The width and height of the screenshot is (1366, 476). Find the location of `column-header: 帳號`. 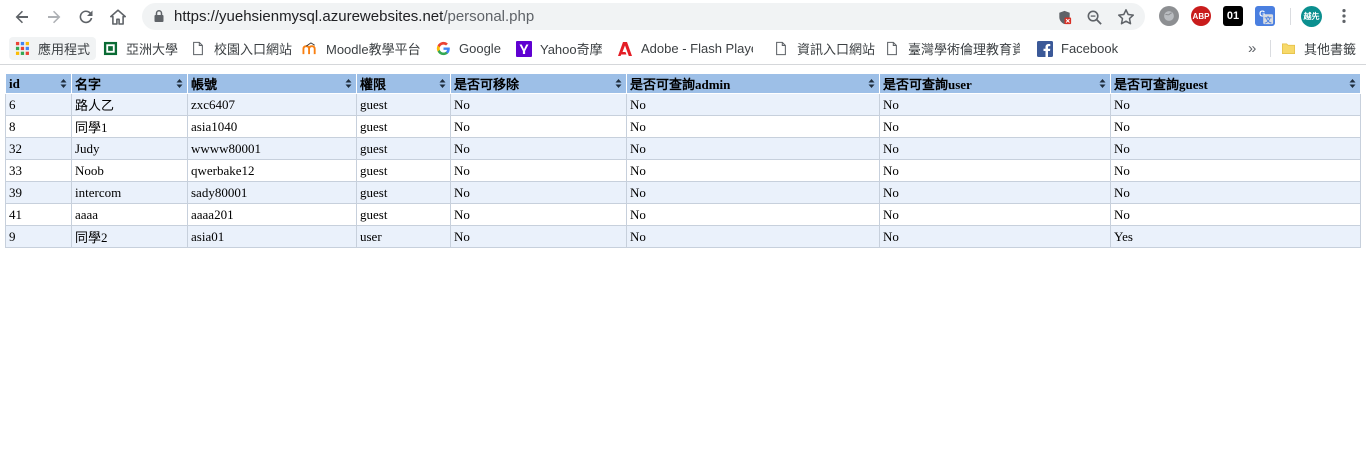

column-header: 帳號 is located at coordinates (272, 83).